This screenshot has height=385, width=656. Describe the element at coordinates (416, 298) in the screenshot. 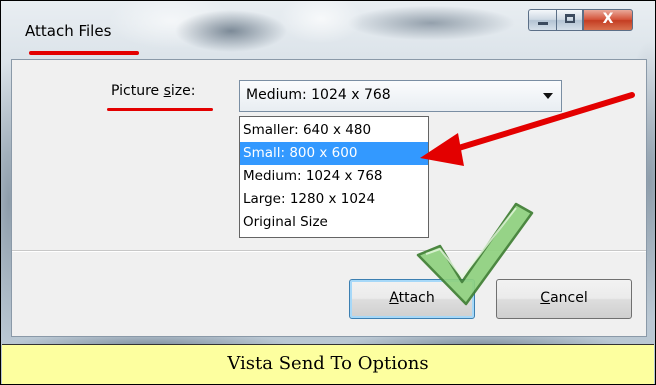

I see `attach-label-rest: ttach` at that location.